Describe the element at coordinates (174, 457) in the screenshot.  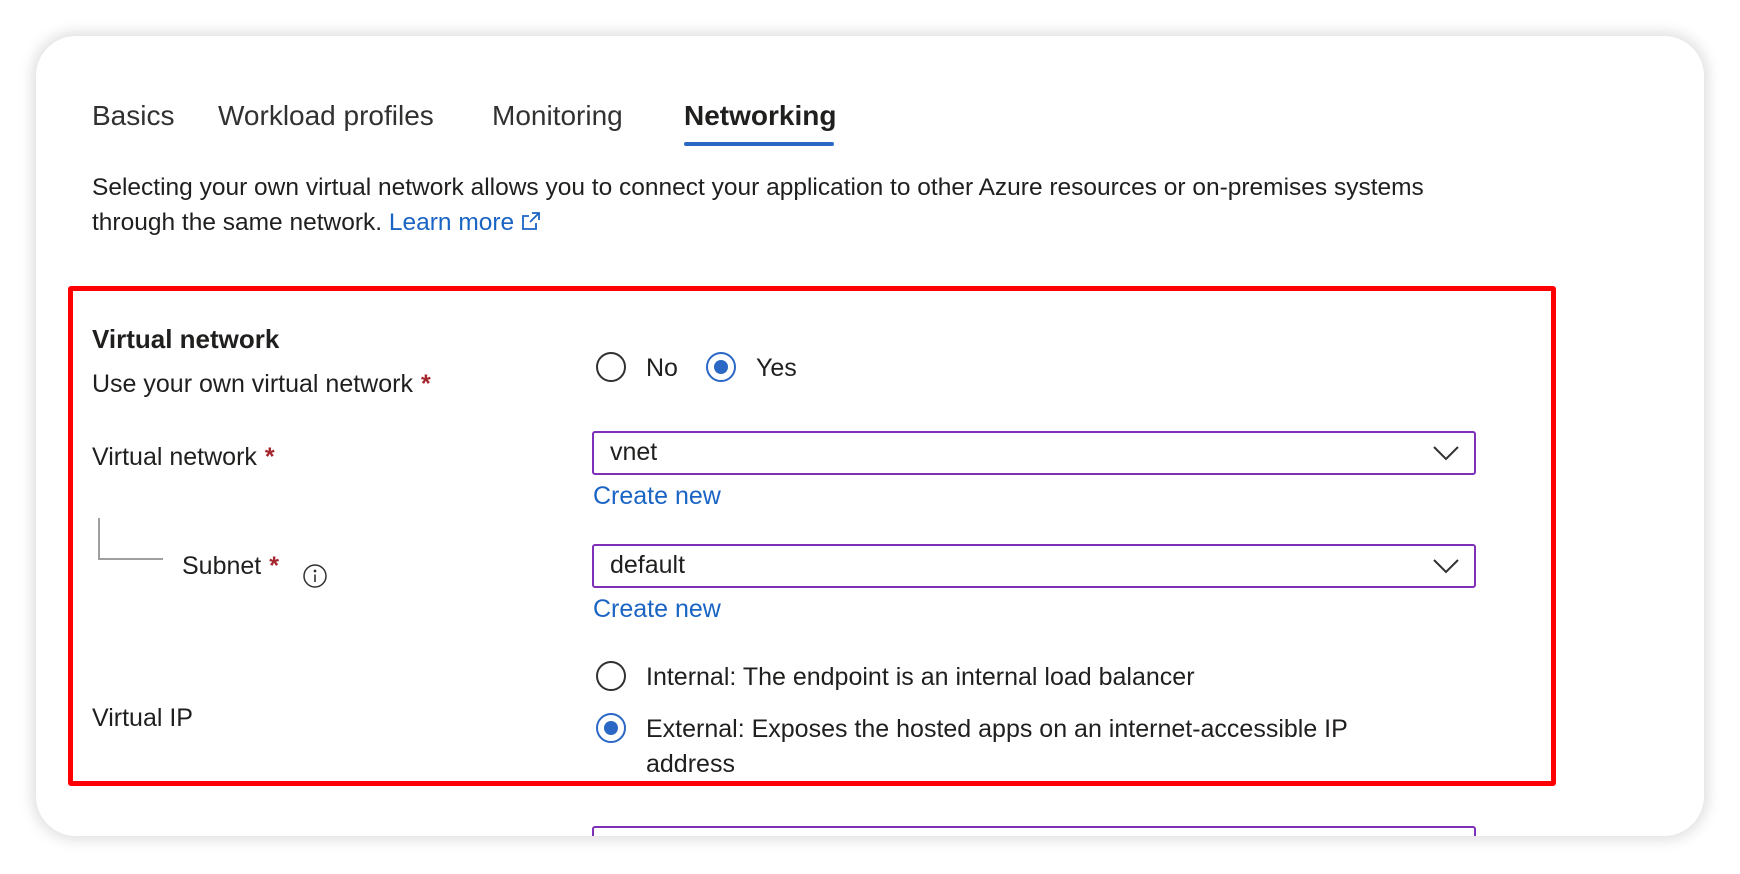
I see `virtual-network-text: Virtual network` at that location.